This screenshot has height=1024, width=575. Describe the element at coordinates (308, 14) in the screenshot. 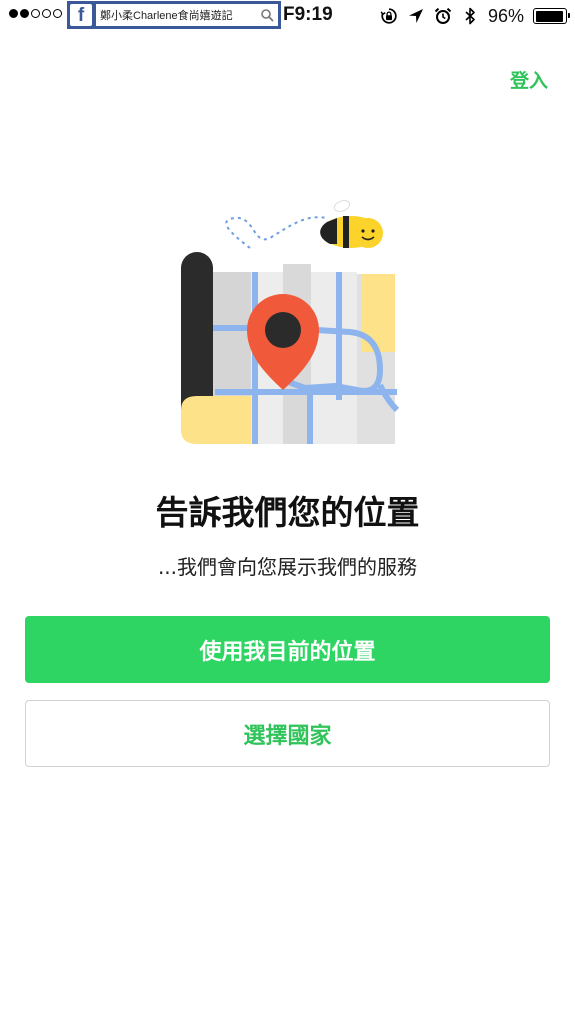

I see `status-time: F9:19` at that location.